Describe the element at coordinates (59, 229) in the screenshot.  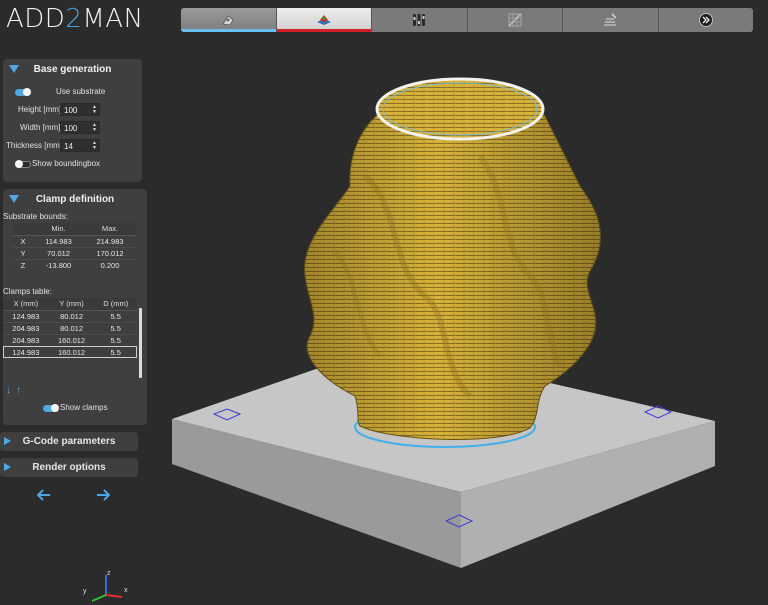
I see `bounds-header: Min.` at that location.